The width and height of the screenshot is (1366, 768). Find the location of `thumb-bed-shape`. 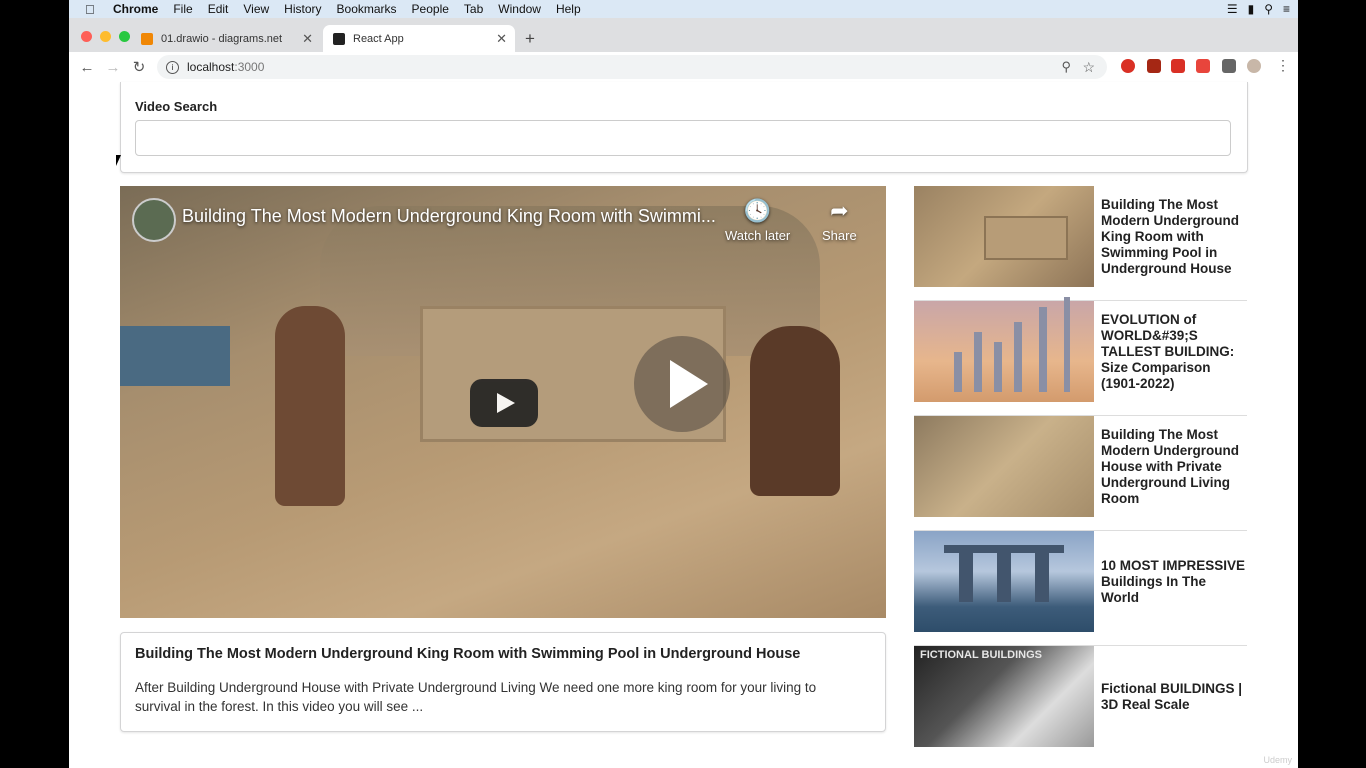

thumb-bed-shape is located at coordinates (1026, 238).